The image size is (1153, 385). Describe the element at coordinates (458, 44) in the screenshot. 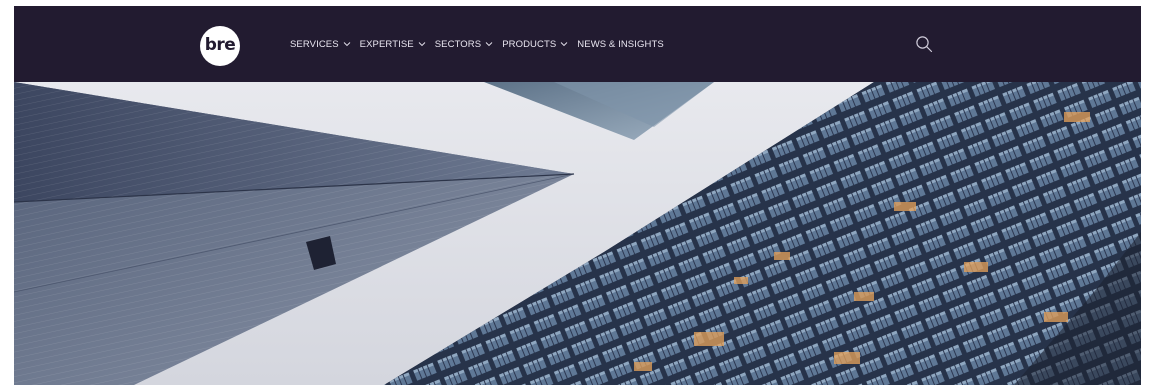

I see `nav-item-label: SECTORS` at that location.